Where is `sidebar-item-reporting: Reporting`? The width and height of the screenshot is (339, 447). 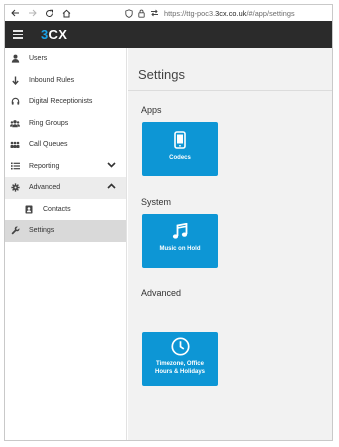 sidebar-item-reporting: Reporting is located at coordinates (65, 167).